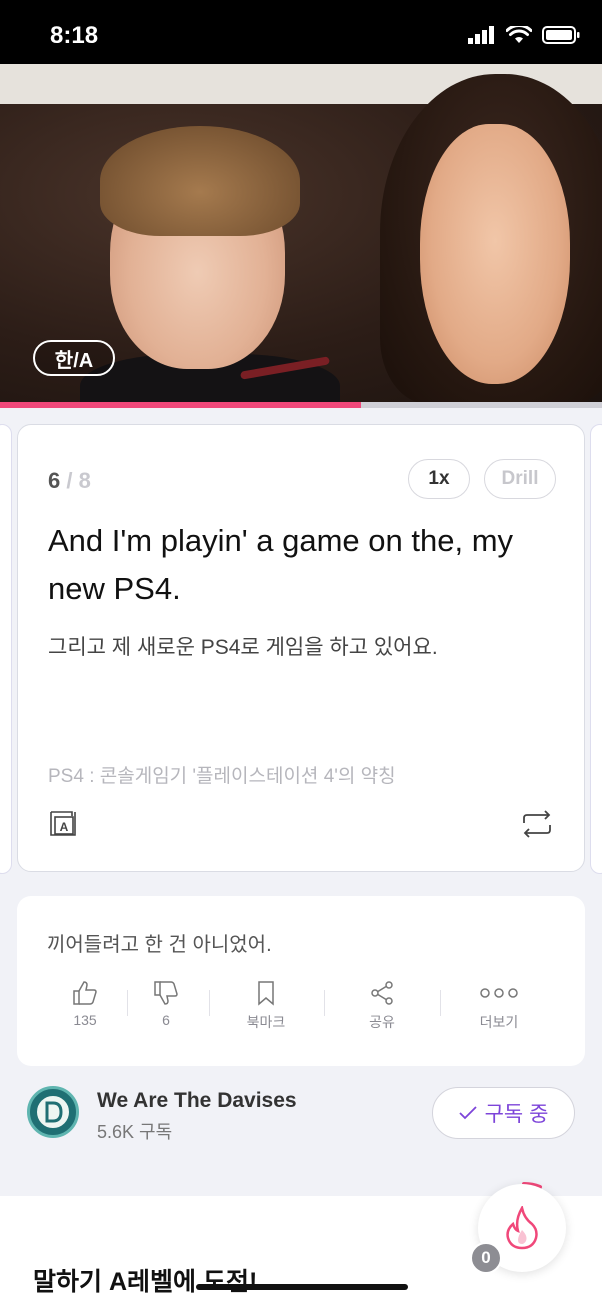 The image size is (602, 1304). Describe the element at coordinates (302, 1287) in the screenshot. I see `home-indicator` at that location.